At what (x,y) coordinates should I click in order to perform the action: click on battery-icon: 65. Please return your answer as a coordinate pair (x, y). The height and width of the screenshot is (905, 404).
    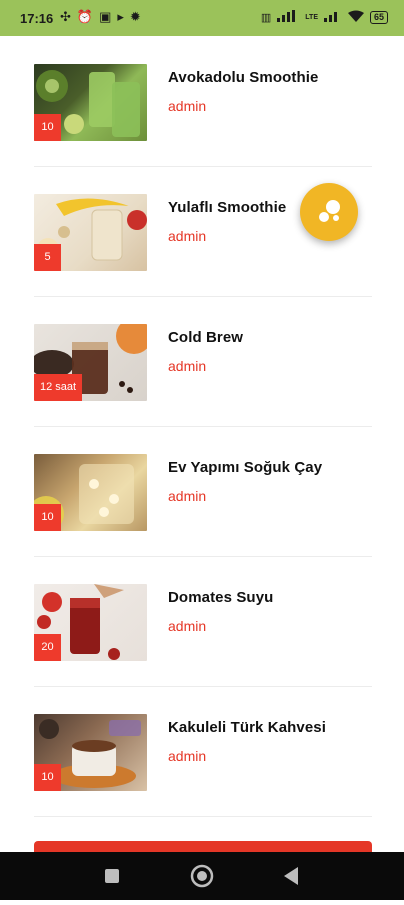
    Looking at the image, I should click on (378, 17).